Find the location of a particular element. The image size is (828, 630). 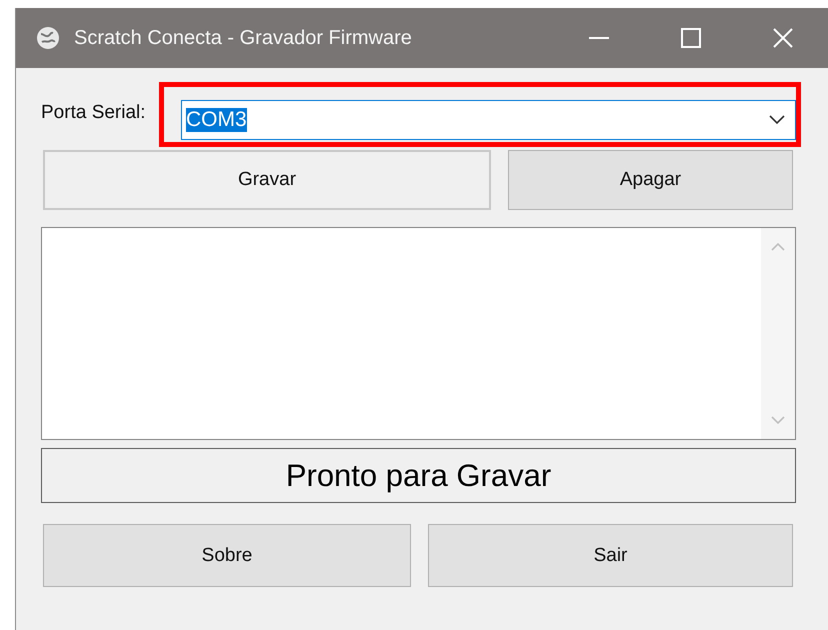

footer-button: Sair is located at coordinates (610, 555).